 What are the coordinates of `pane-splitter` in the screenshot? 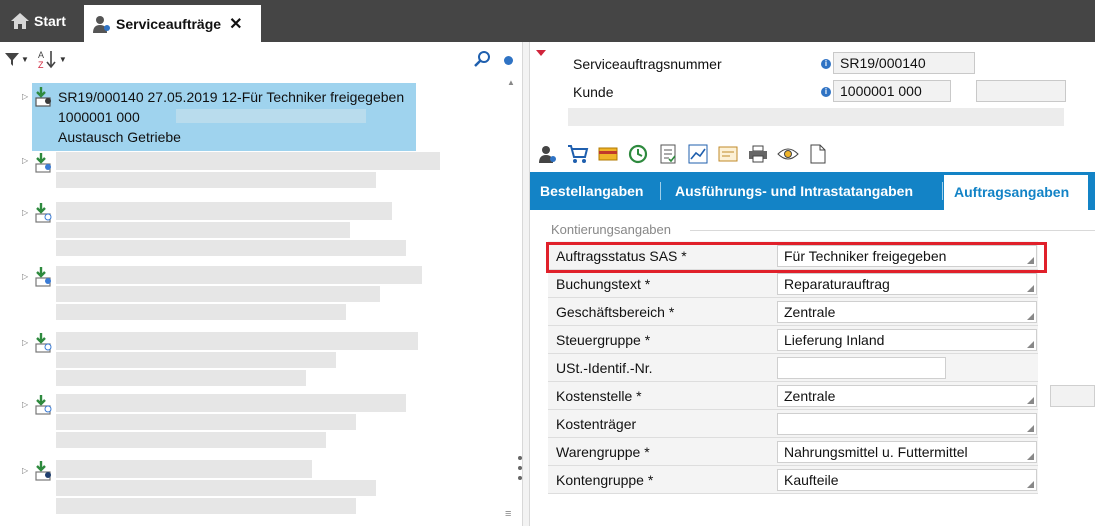 It's located at (526, 284).